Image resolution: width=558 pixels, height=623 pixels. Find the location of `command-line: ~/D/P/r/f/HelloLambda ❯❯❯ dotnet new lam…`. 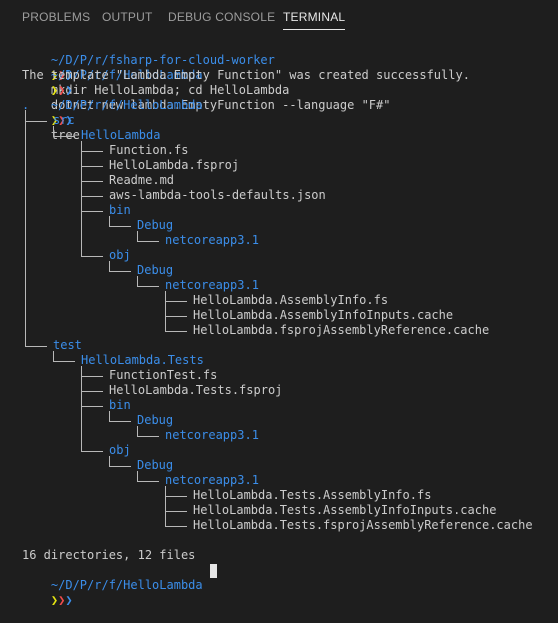

command-line: ~/D/P/r/f/HelloLambda ❯❯❯ dotnet new lam… is located at coordinates (206, 82).